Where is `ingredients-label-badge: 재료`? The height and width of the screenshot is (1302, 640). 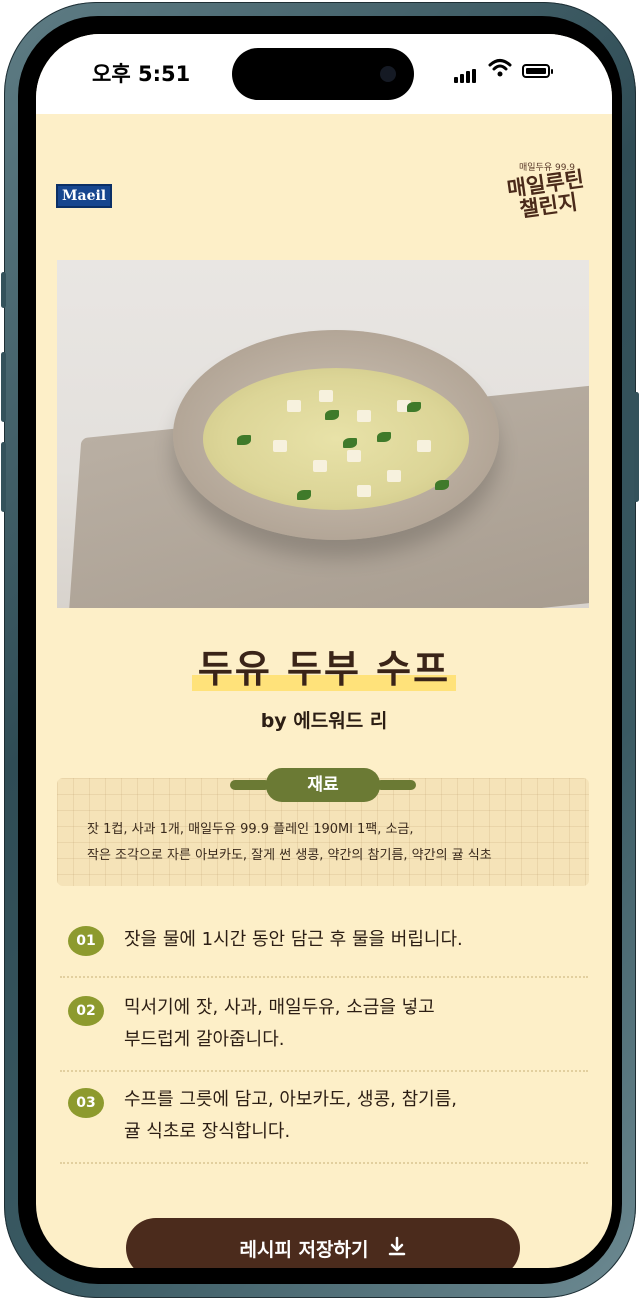 ingredients-label-badge: 재료 is located at coordinates (323, 785).